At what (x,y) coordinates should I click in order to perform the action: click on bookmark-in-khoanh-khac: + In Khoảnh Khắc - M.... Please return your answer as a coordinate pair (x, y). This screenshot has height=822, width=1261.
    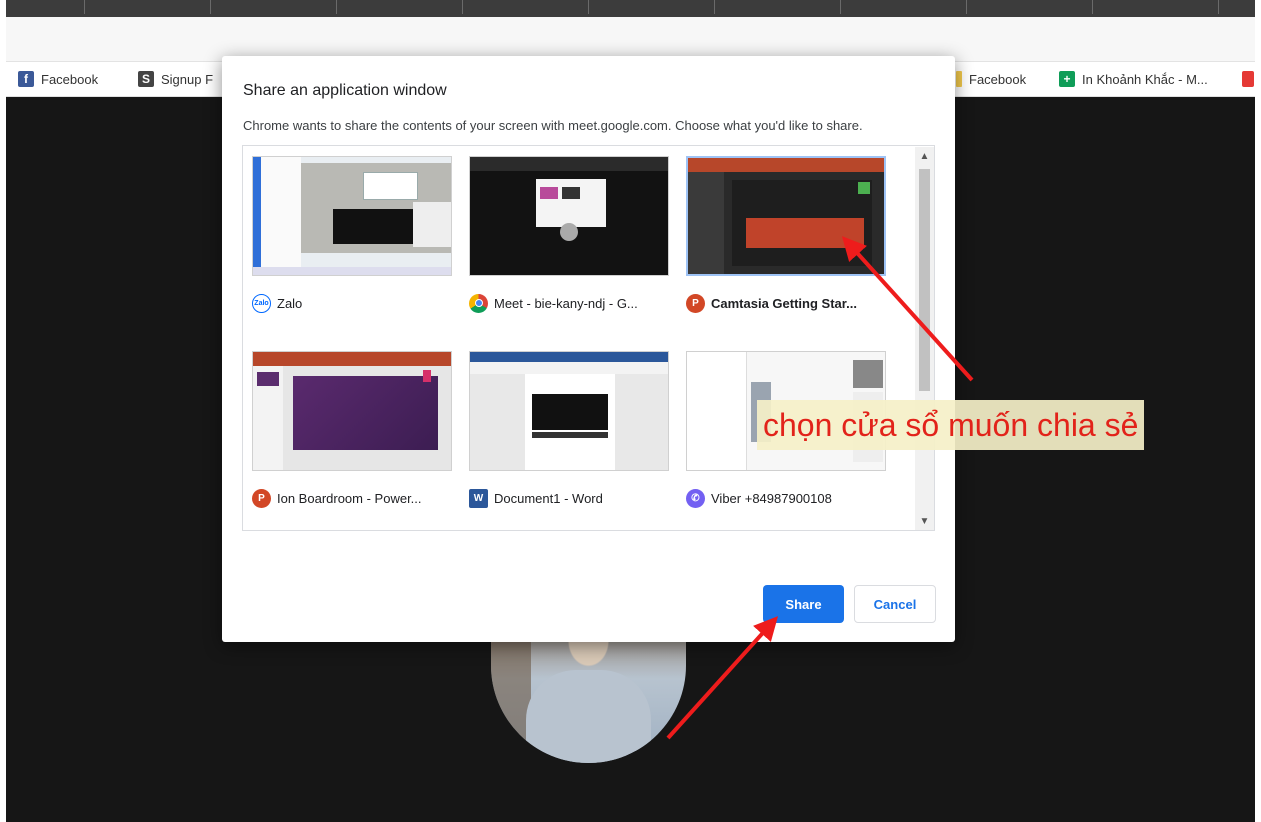
    Looking at the image, I should click on (1133, 79).